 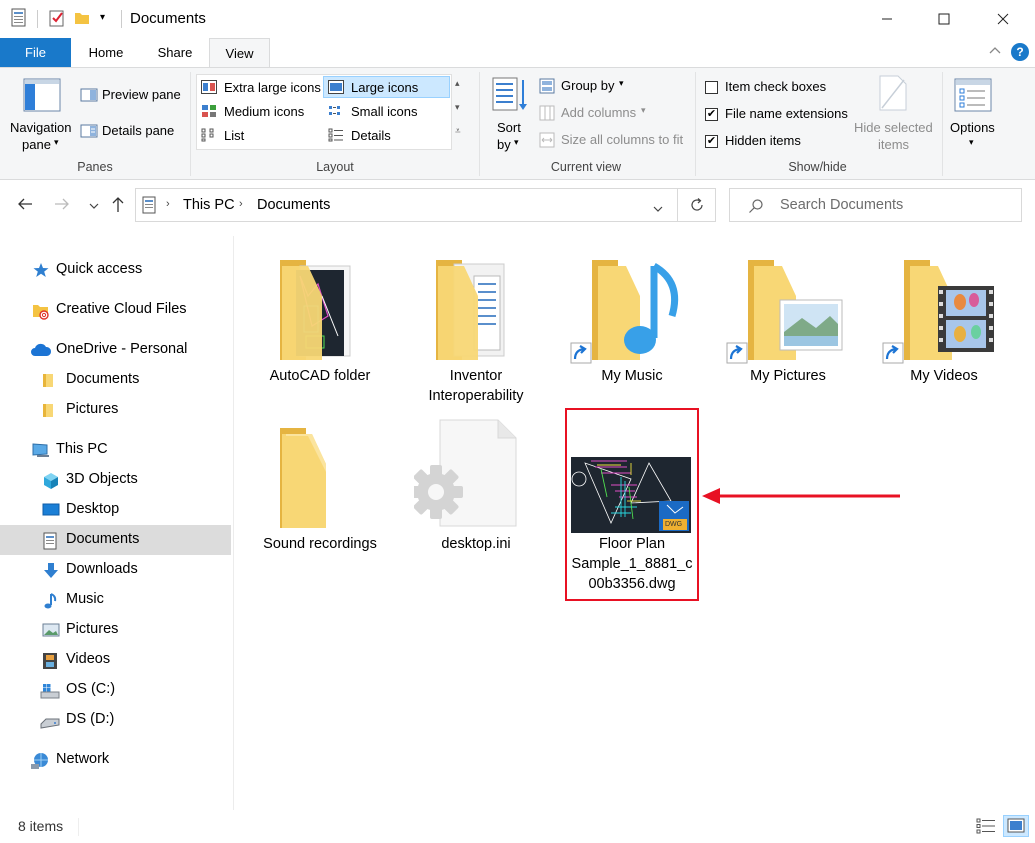 I want to click on hidden-items-checkbox: ✔, so click(x=711, y=141).